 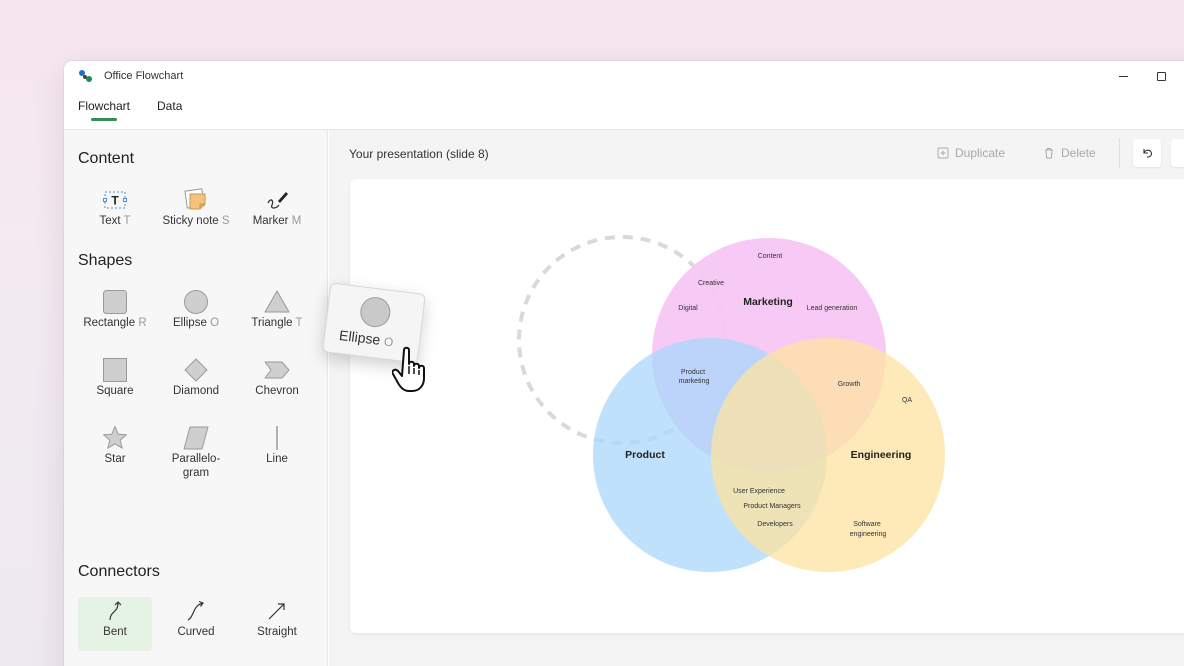 I want to click on rectangle-tool-key: R, so click(x=142, y=323).